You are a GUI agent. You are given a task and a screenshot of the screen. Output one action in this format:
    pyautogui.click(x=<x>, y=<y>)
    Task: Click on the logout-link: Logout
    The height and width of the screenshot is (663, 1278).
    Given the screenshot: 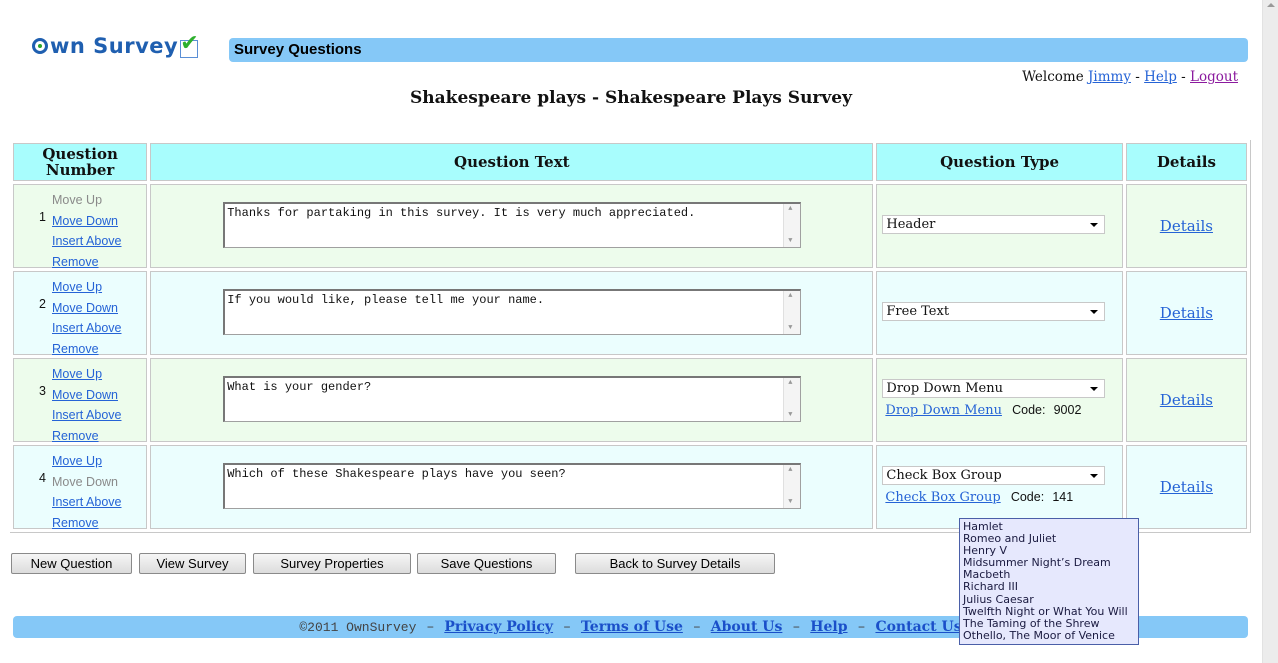 What is the action you would take?
    pyautogui.click(x=1214, y=77)
    